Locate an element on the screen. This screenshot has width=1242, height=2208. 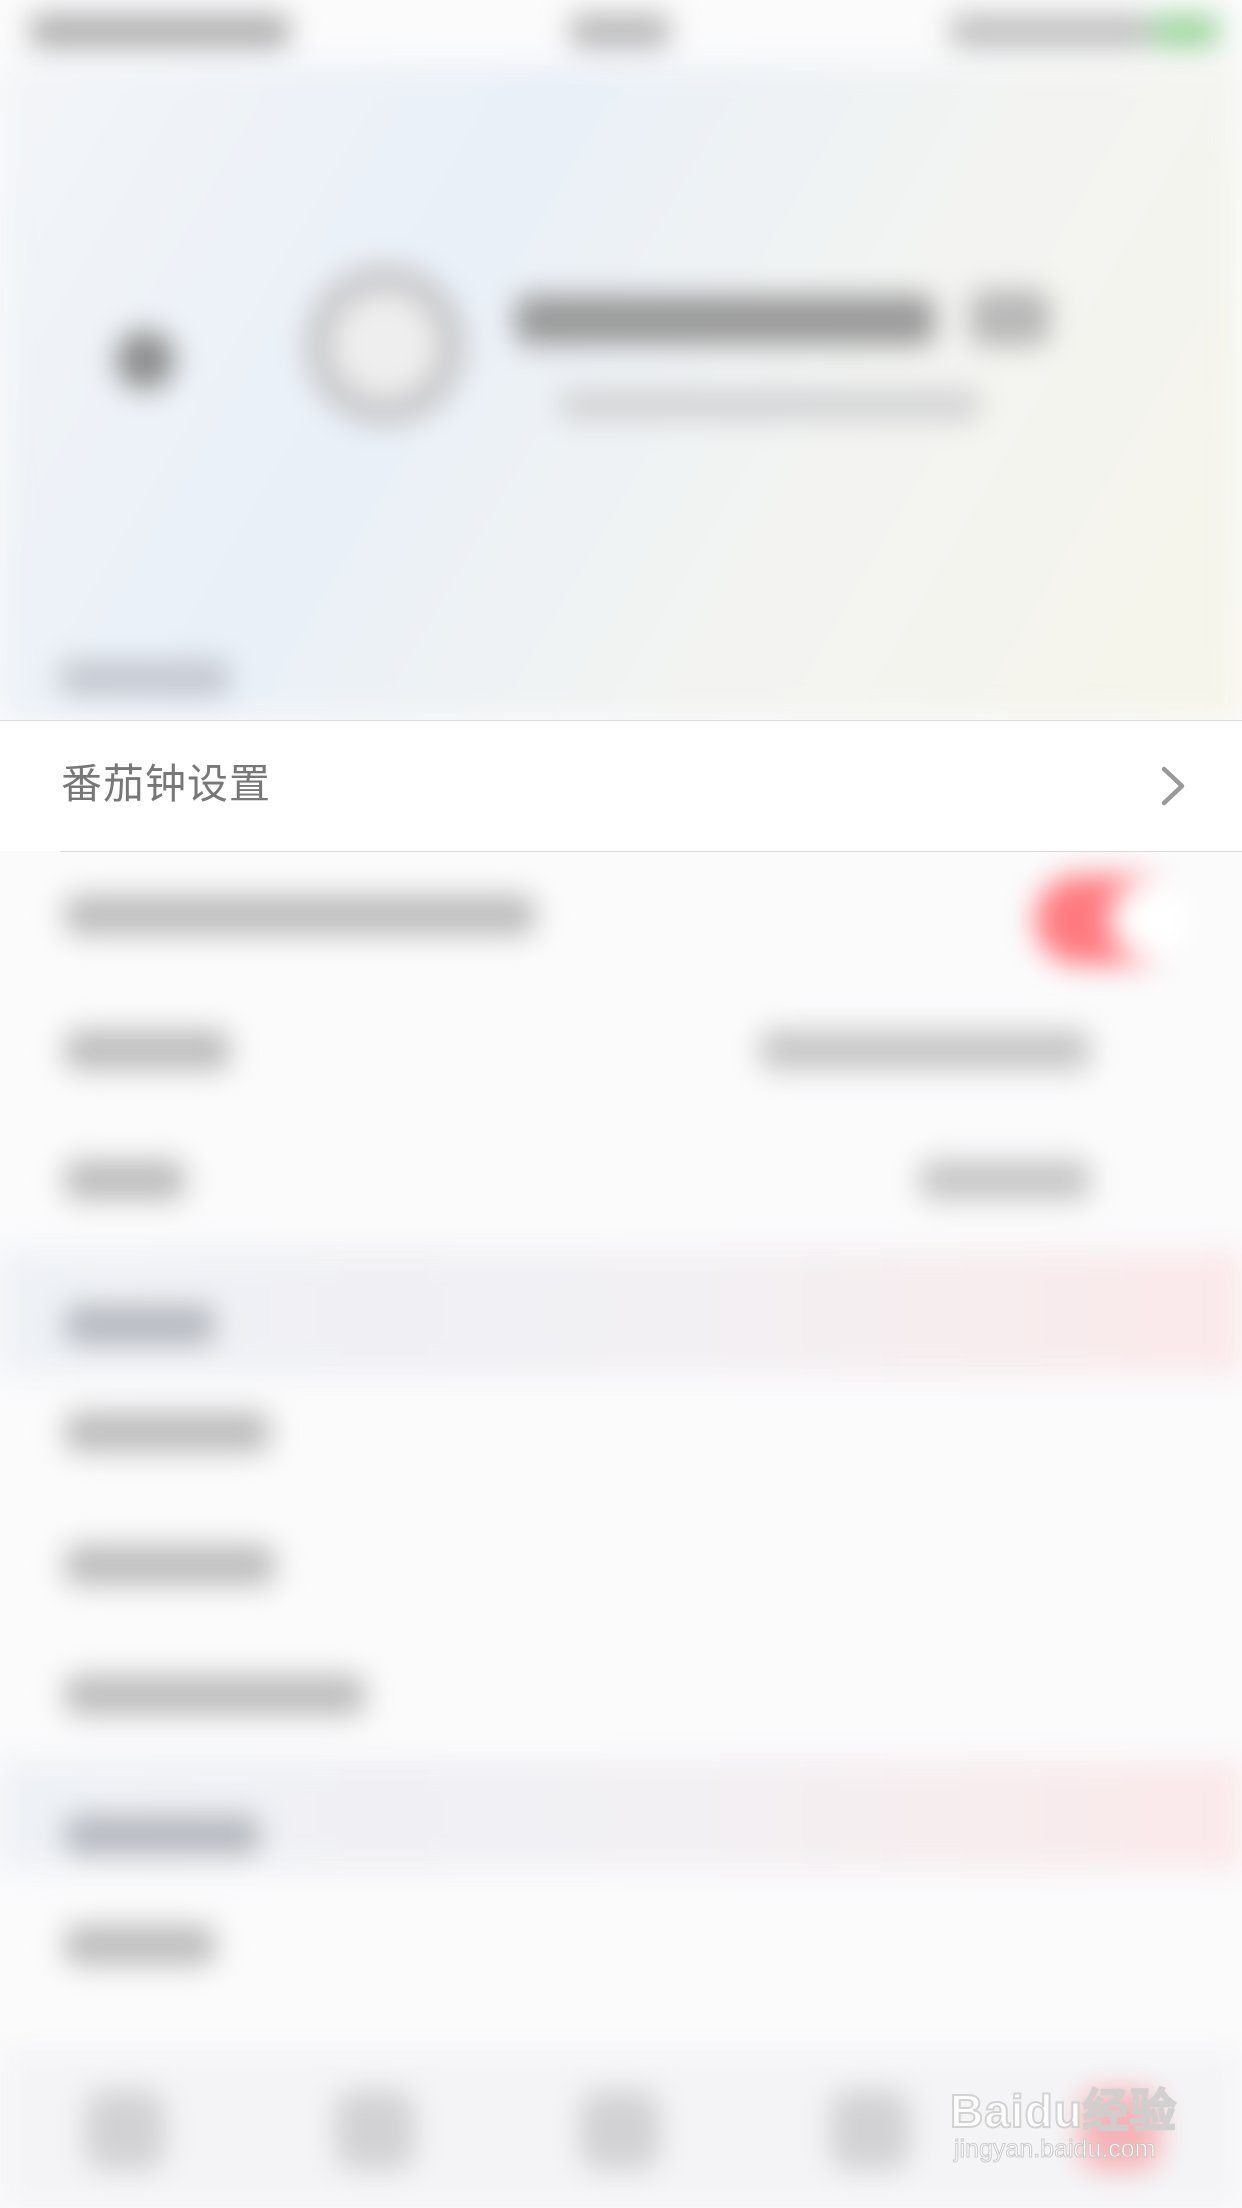
pomodoro-settings-row: 番茄钟设置 is located at coordinates (621, 786).